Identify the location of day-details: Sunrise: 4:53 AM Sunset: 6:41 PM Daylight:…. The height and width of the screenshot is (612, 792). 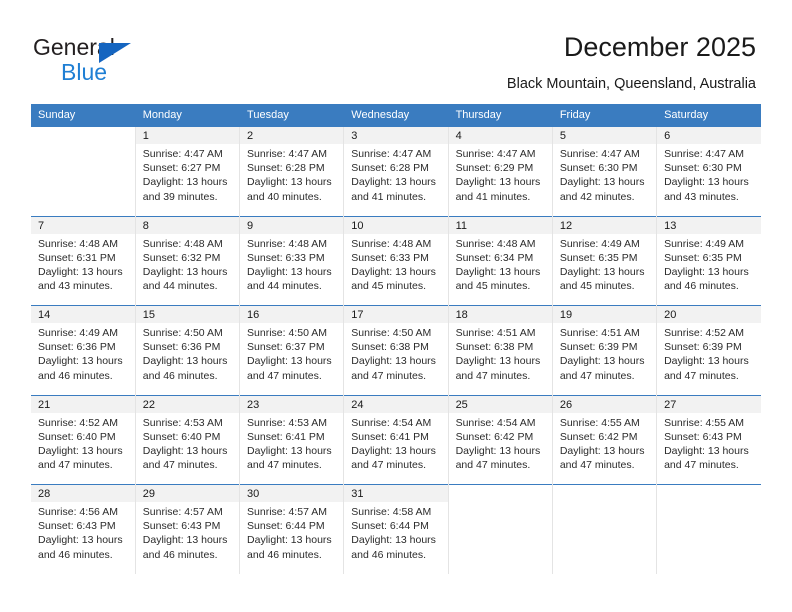
(291, 443).